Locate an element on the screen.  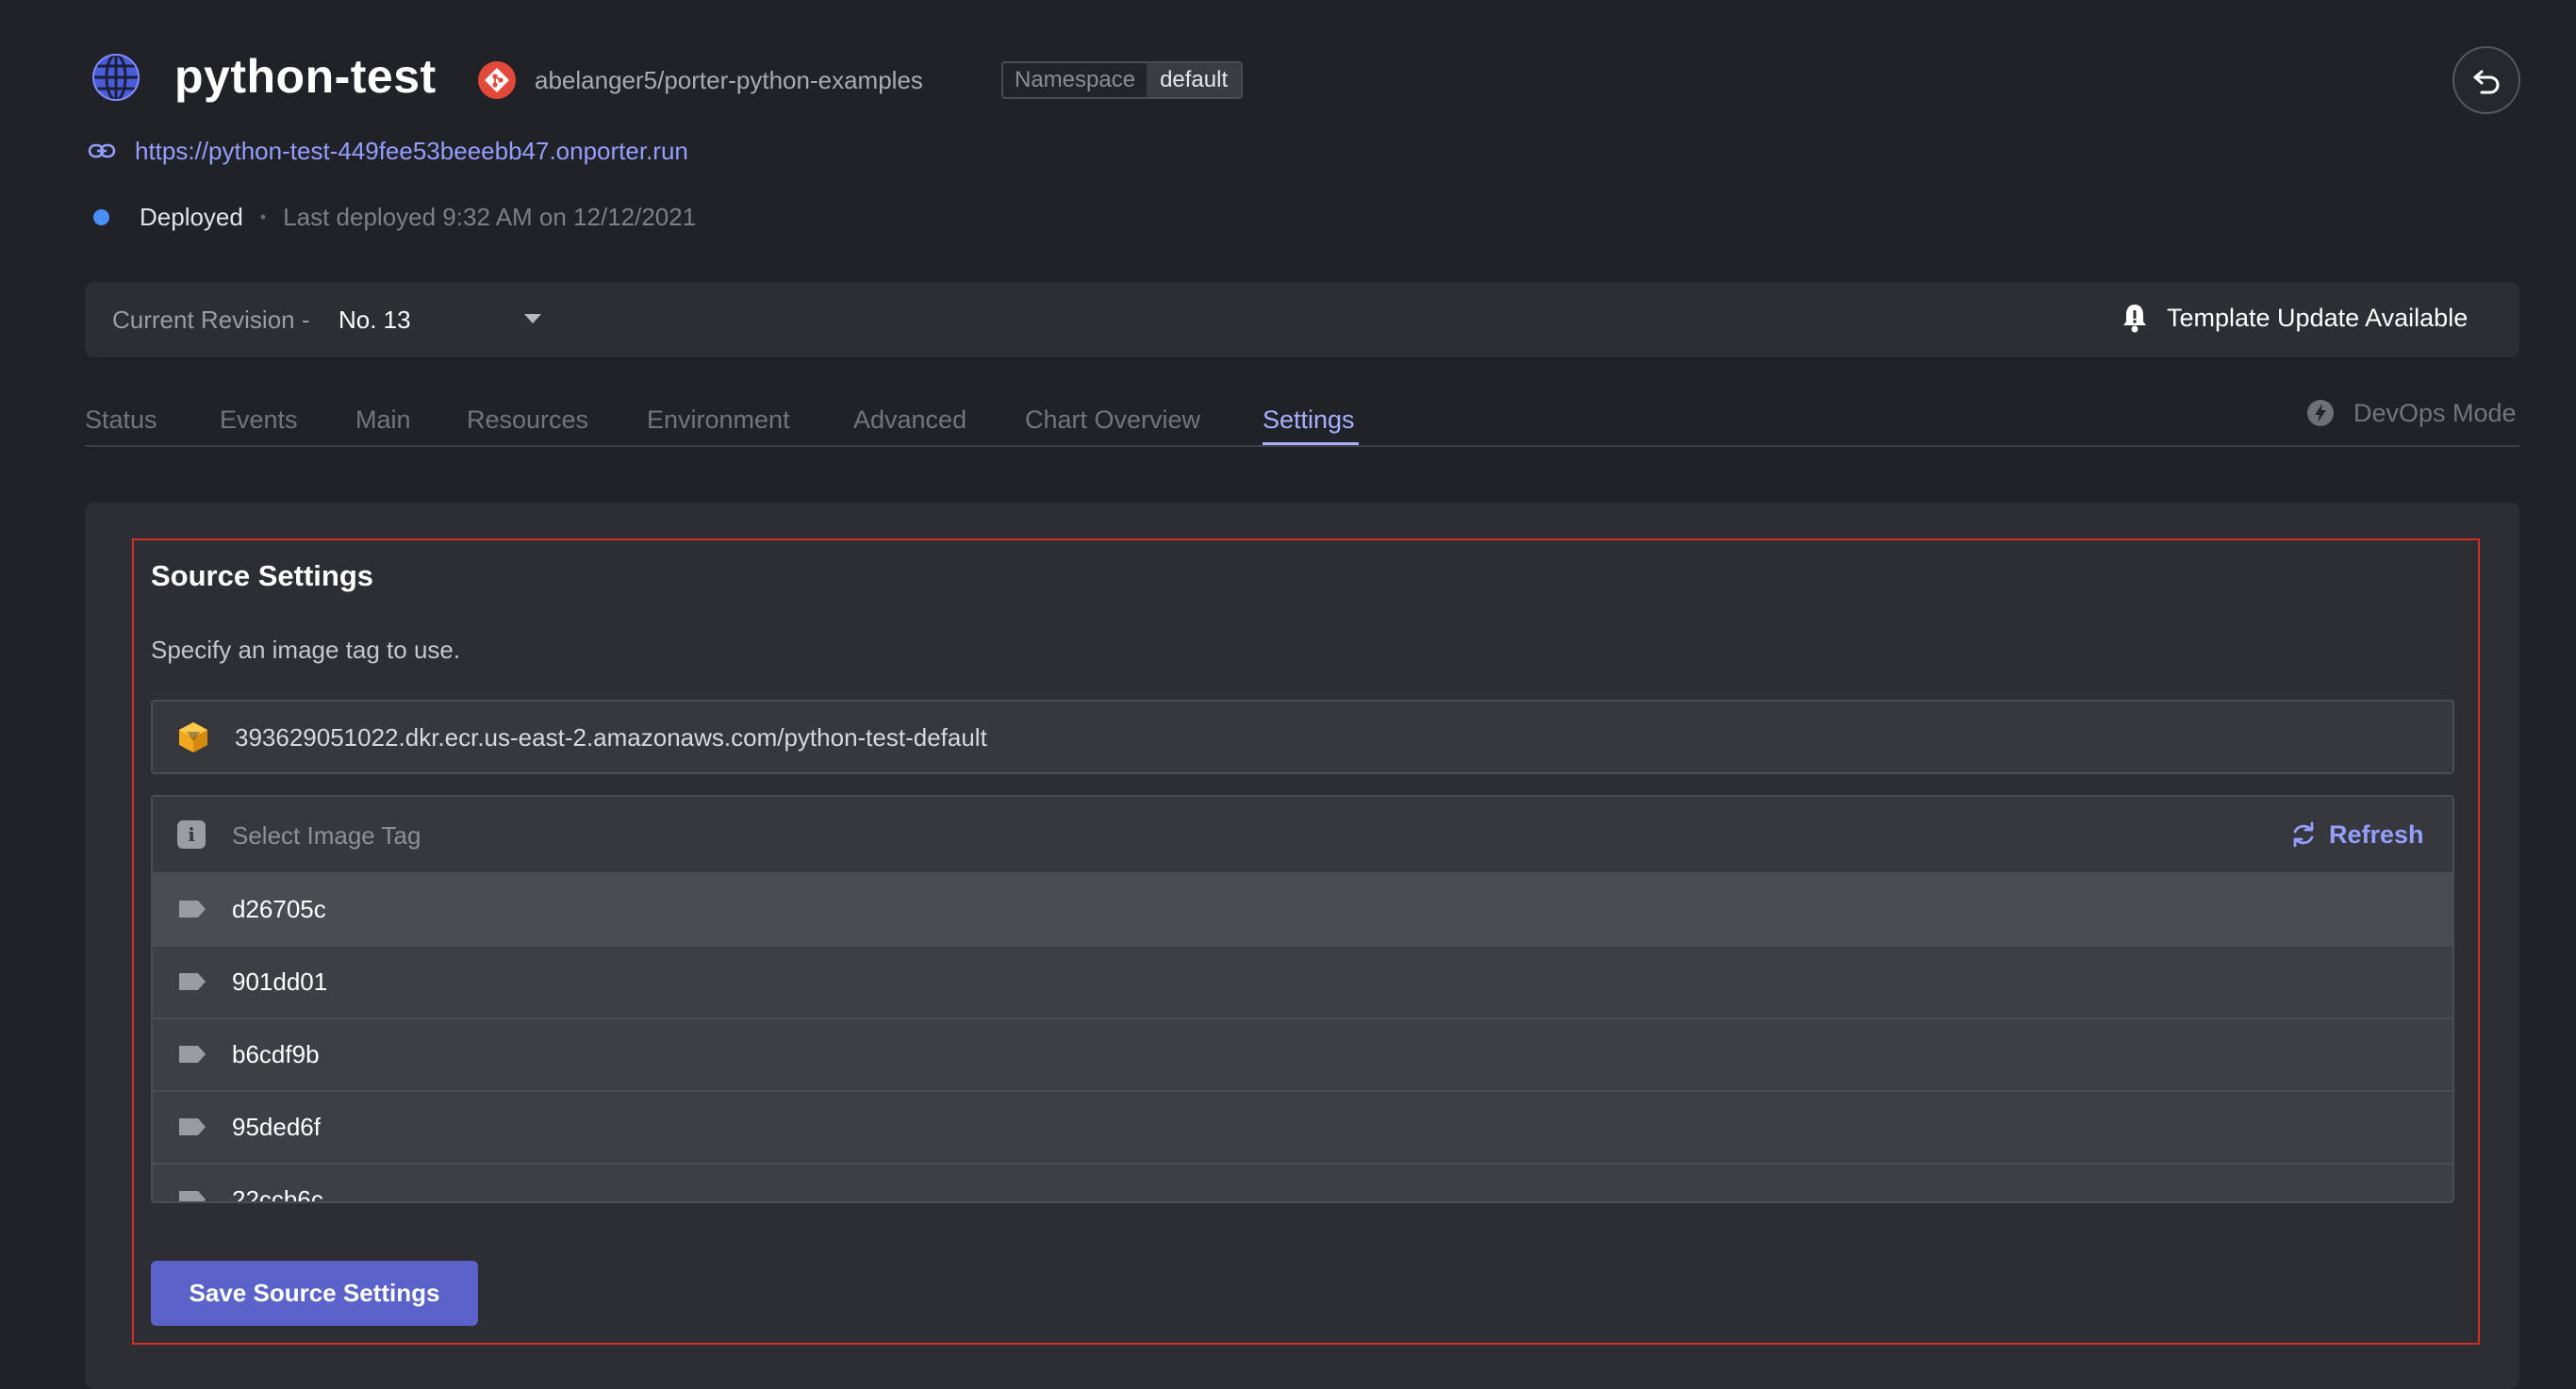
status-dot is located at coordinates (101, 216).